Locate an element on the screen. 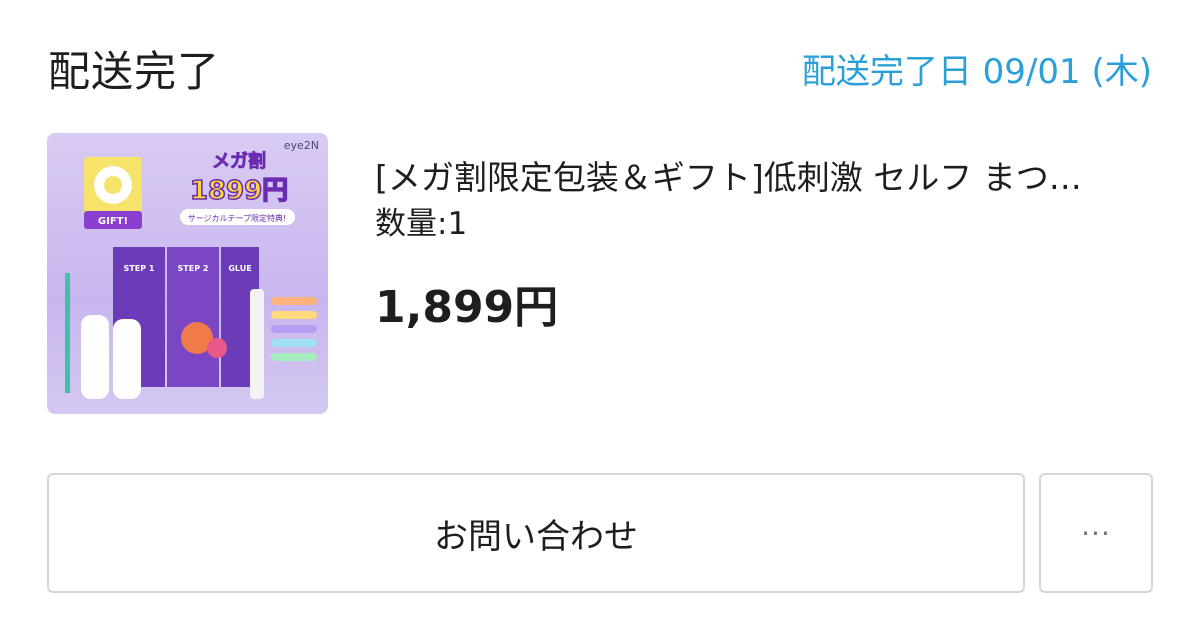 This screenshot has height=639, width=1200. step2-bottle is located at coordinates (127, 359).